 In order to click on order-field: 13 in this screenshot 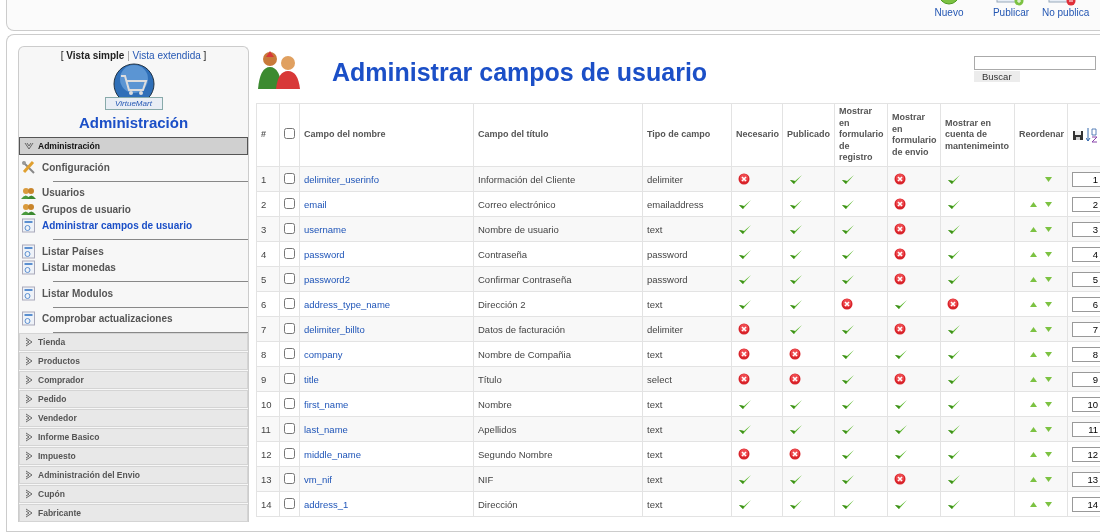, I will do `click(1086, 479)`.